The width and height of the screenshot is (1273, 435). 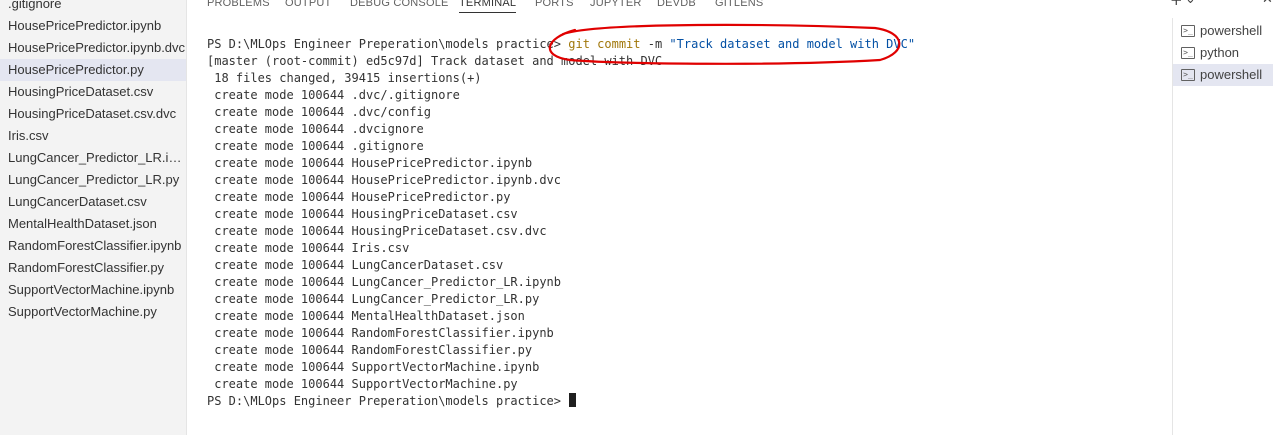 I want to click on terminal-list-item: >_ python, so click(x=1223, y=53).